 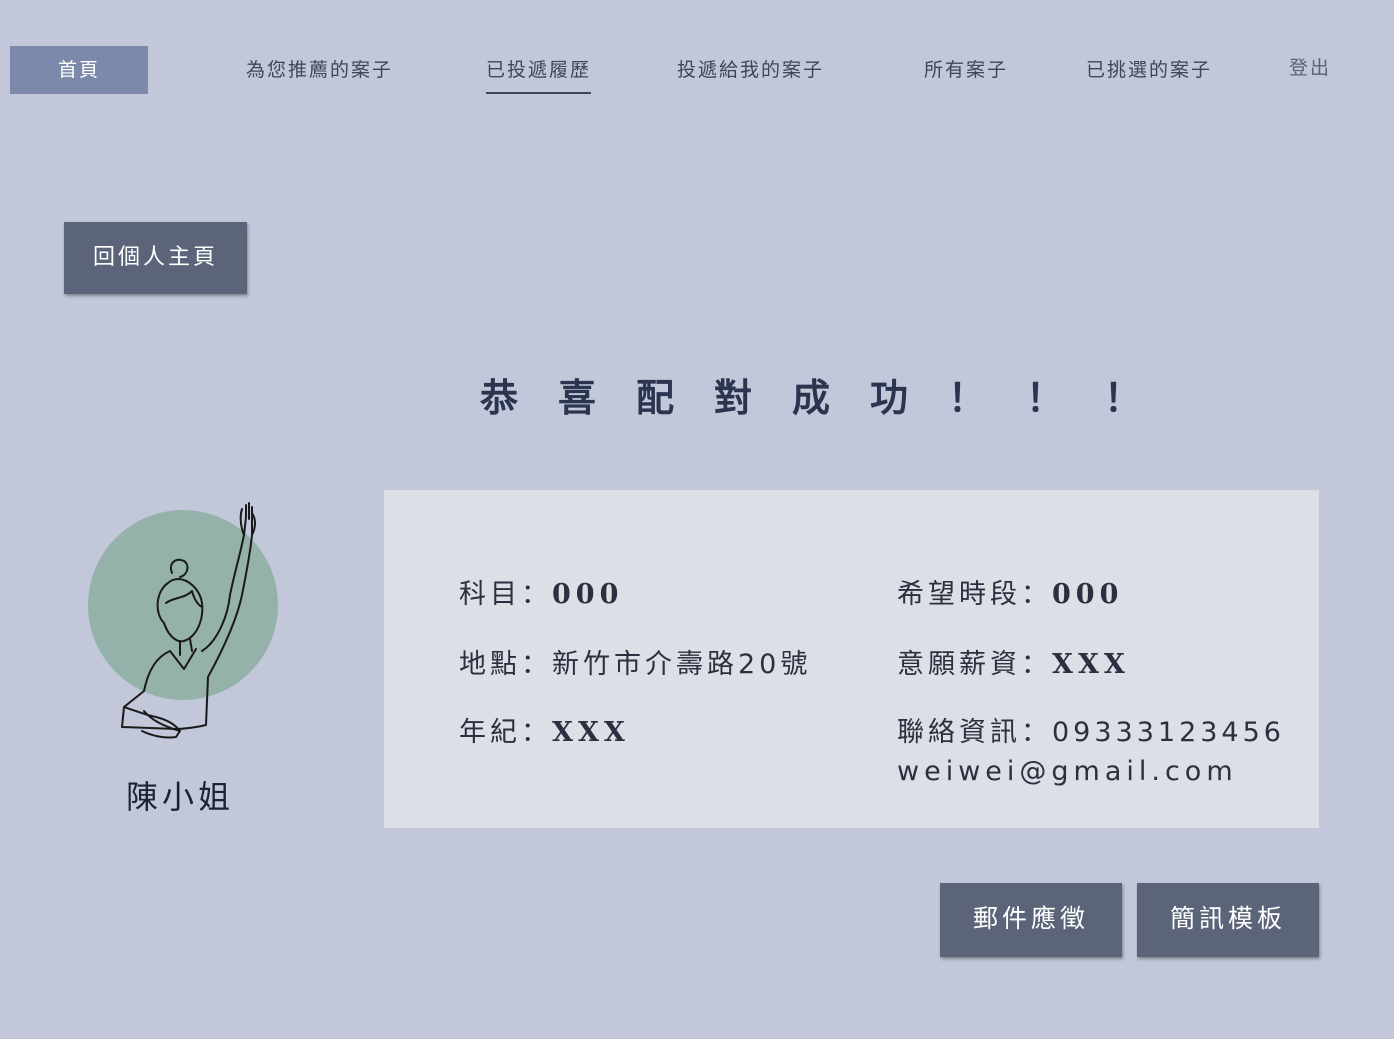 What do you see at coordinates (591, 732) in the screenshot?
I see `age-value: XXX` at bounding box center [591, 732].